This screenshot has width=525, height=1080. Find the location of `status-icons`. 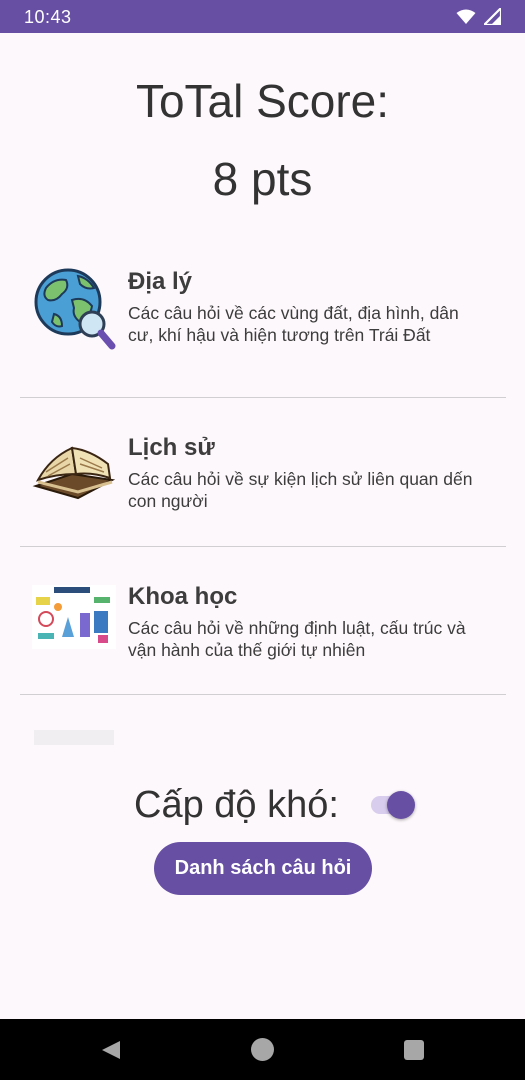

status-icons is located at coordinates (478, 16).